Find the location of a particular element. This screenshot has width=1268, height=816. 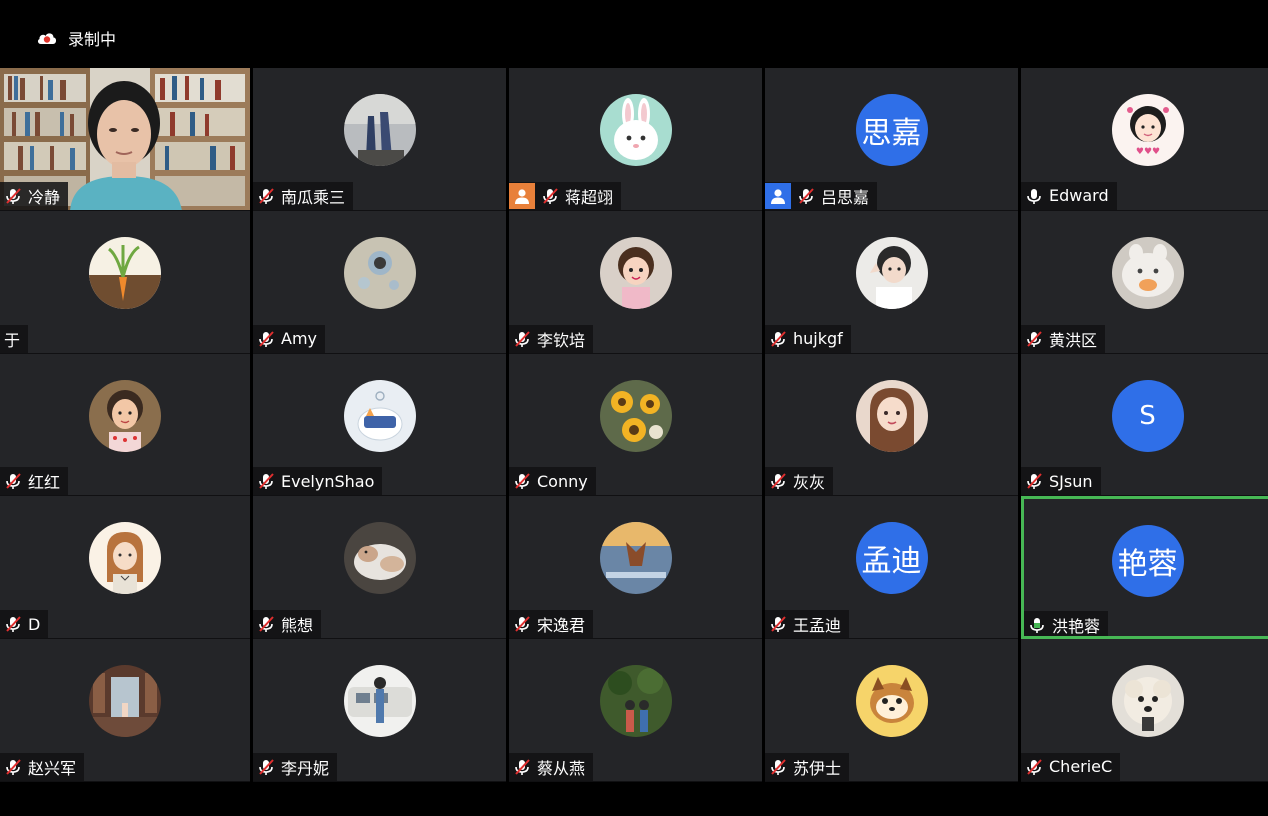

participant-avatar: 艳蓉 is located at coordinates (1147, 561).